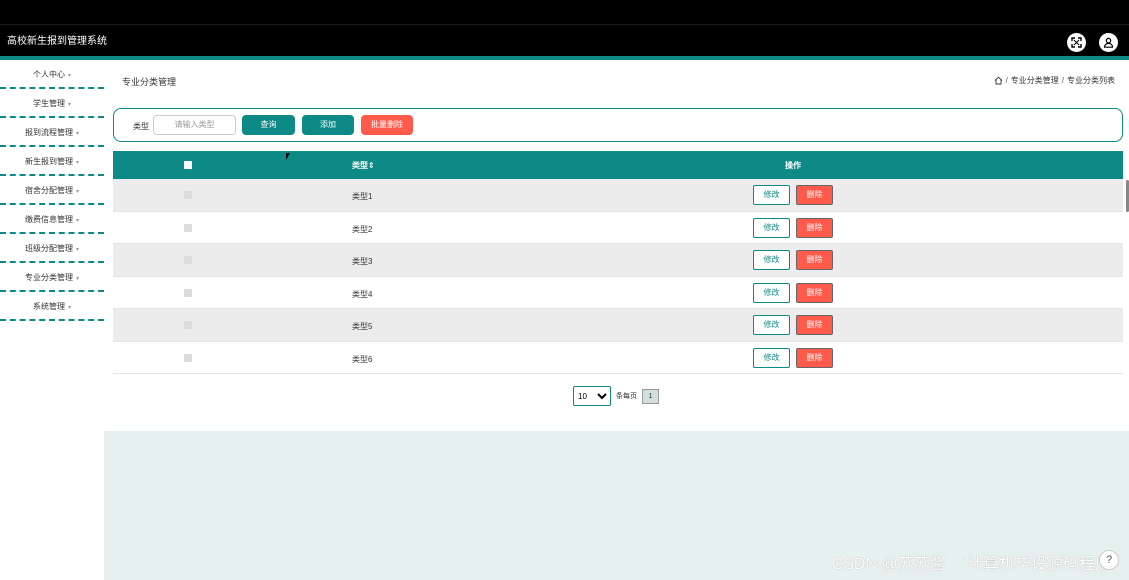  What do you see at coordinates (793, 165) in the screenshot?
I see `column-header-actions: 操作` at bounding box center [793, 165].